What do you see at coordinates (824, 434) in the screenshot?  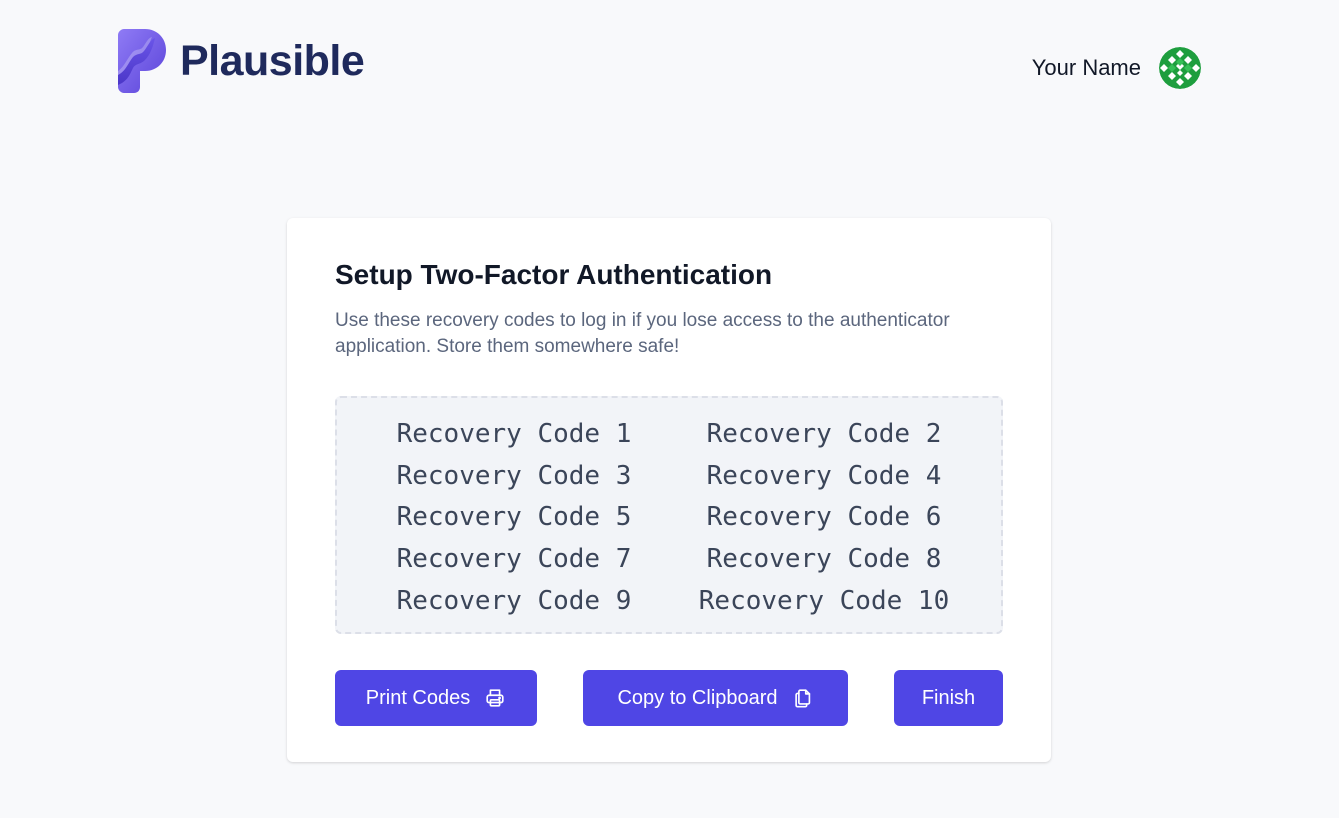 I see `recovery-code: Recovery Code 2` at bounding box center [824, 434].